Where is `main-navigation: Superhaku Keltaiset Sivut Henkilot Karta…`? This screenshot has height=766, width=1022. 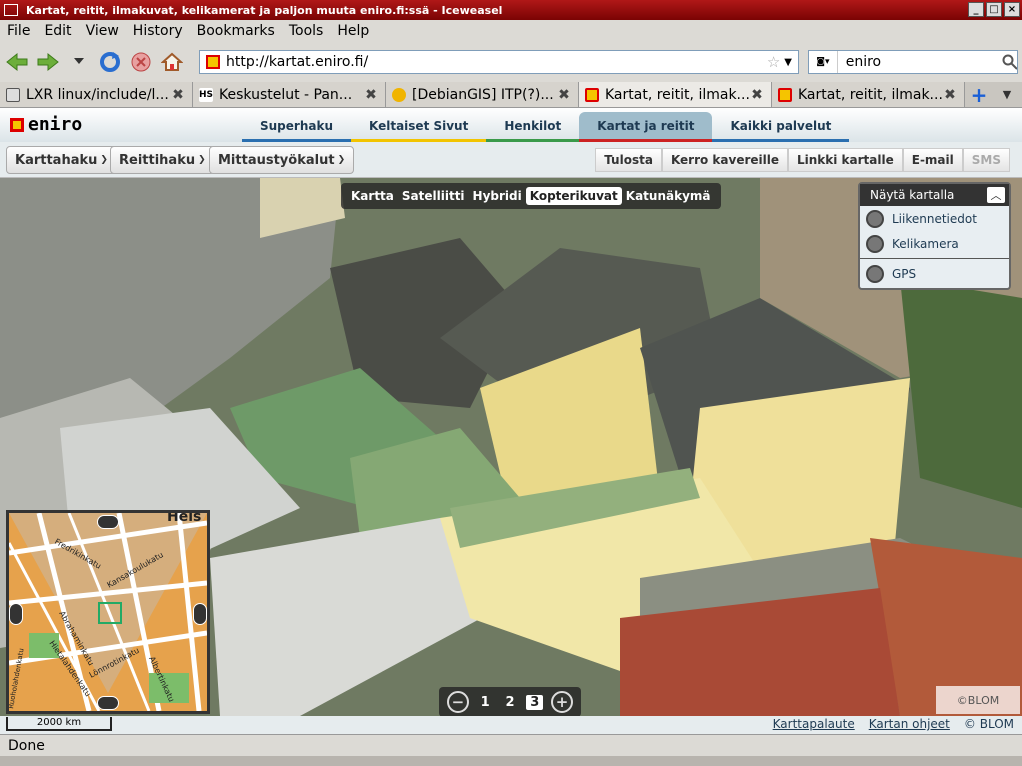
main-navigation: Superhaku Keltaiset Sivut Henkilot Karta… is located at coordinates (546, 127).